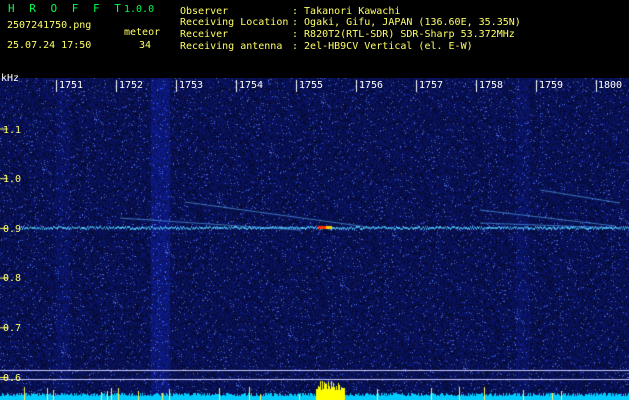 This screenshot has width=629, height=400. Describe the element at coordinates (12, 328) in the screenshot. I see `y-tick-label: 0.7` at that location.